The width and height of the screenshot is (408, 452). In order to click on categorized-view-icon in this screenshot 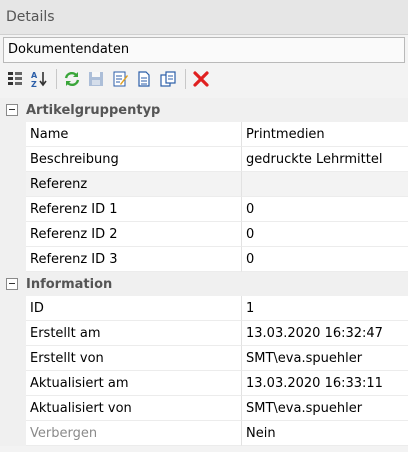, I will do `click(15, 79)`.